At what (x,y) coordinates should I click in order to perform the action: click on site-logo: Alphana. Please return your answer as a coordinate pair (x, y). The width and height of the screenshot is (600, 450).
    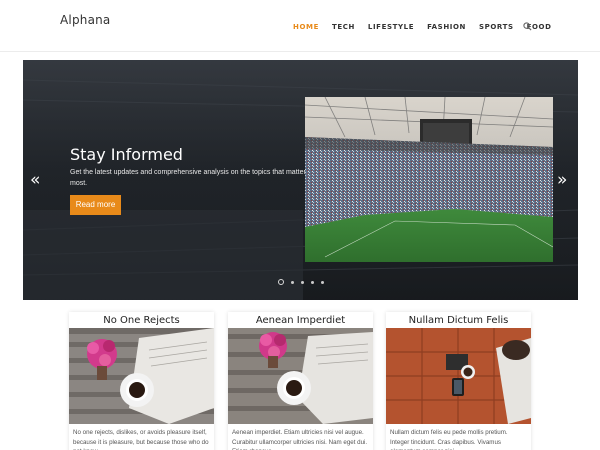
    Looking at the image, I should click on (85, 20).